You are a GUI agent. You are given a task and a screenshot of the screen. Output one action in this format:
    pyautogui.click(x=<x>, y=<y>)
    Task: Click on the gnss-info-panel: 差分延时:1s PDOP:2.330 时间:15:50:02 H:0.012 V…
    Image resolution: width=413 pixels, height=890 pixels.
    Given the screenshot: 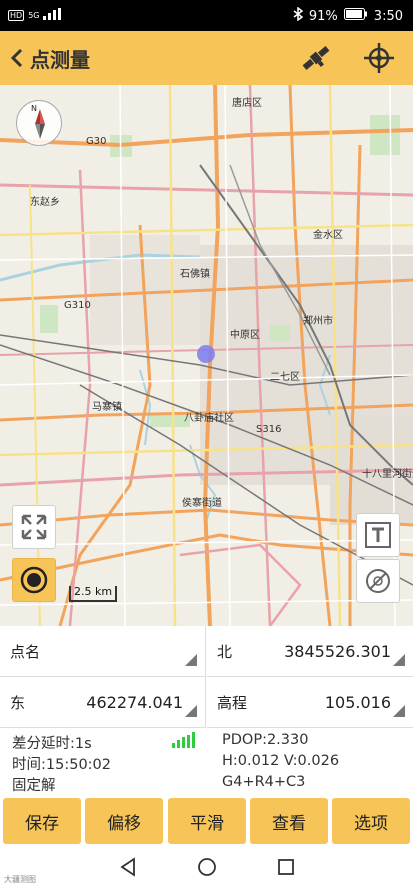 What is the action you would take?
    pyautogui.click(x=206, y=762)
    